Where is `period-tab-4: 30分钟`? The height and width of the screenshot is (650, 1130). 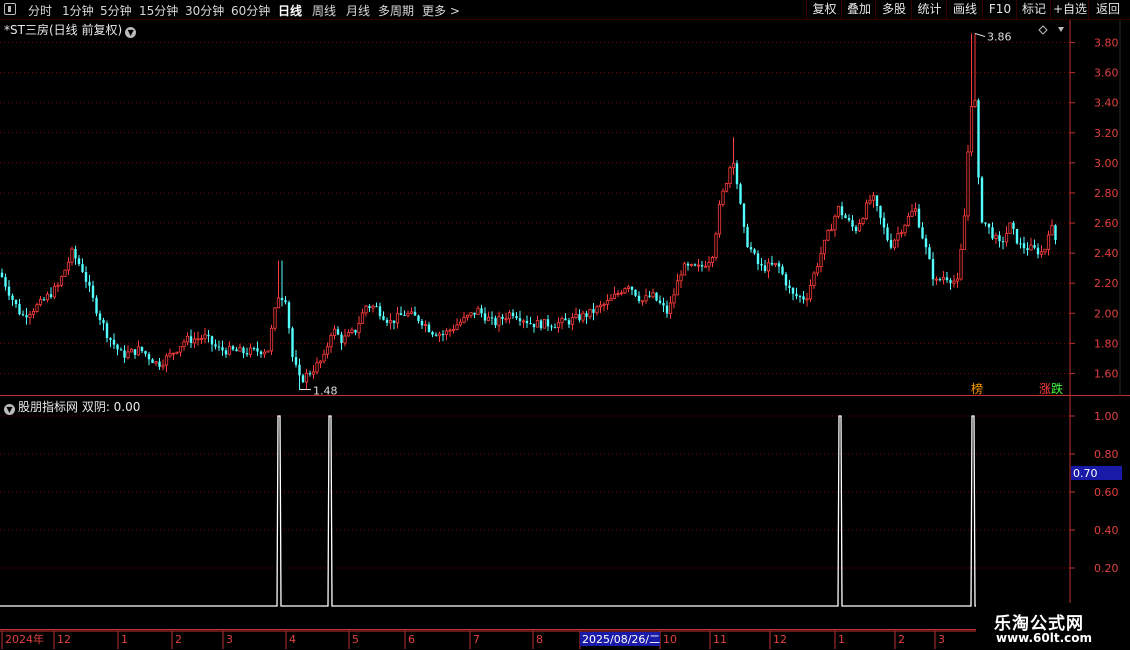 period-tab-4: 30分钟 is located at coordinates (204, 10).